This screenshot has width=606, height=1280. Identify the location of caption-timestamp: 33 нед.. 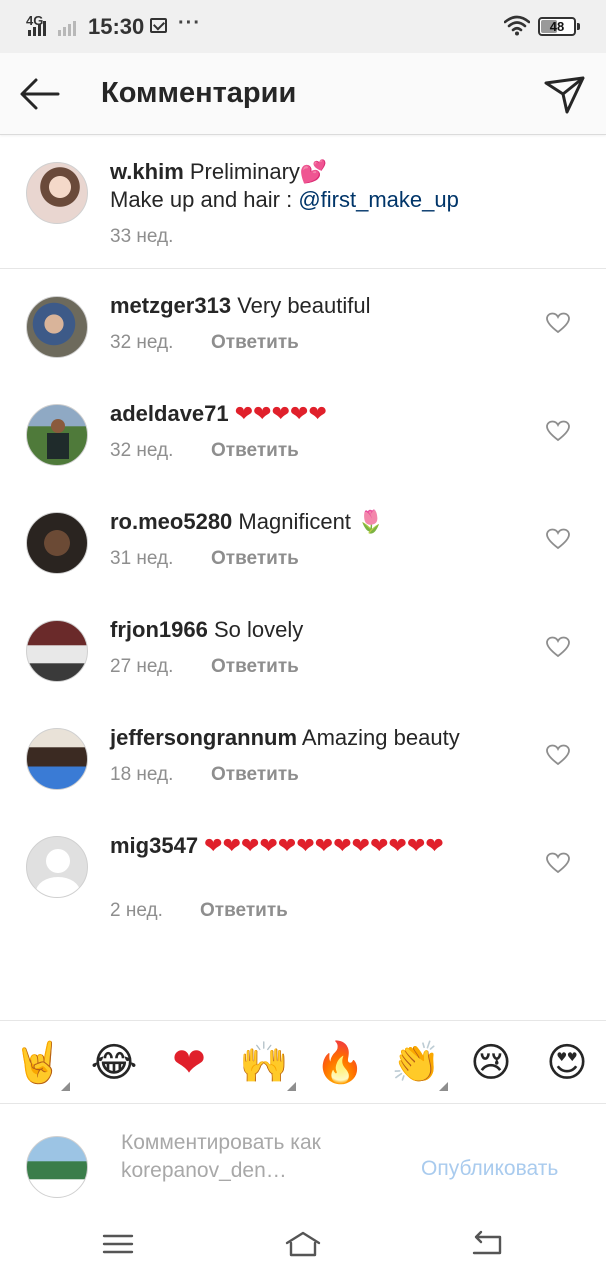
(142, 236).